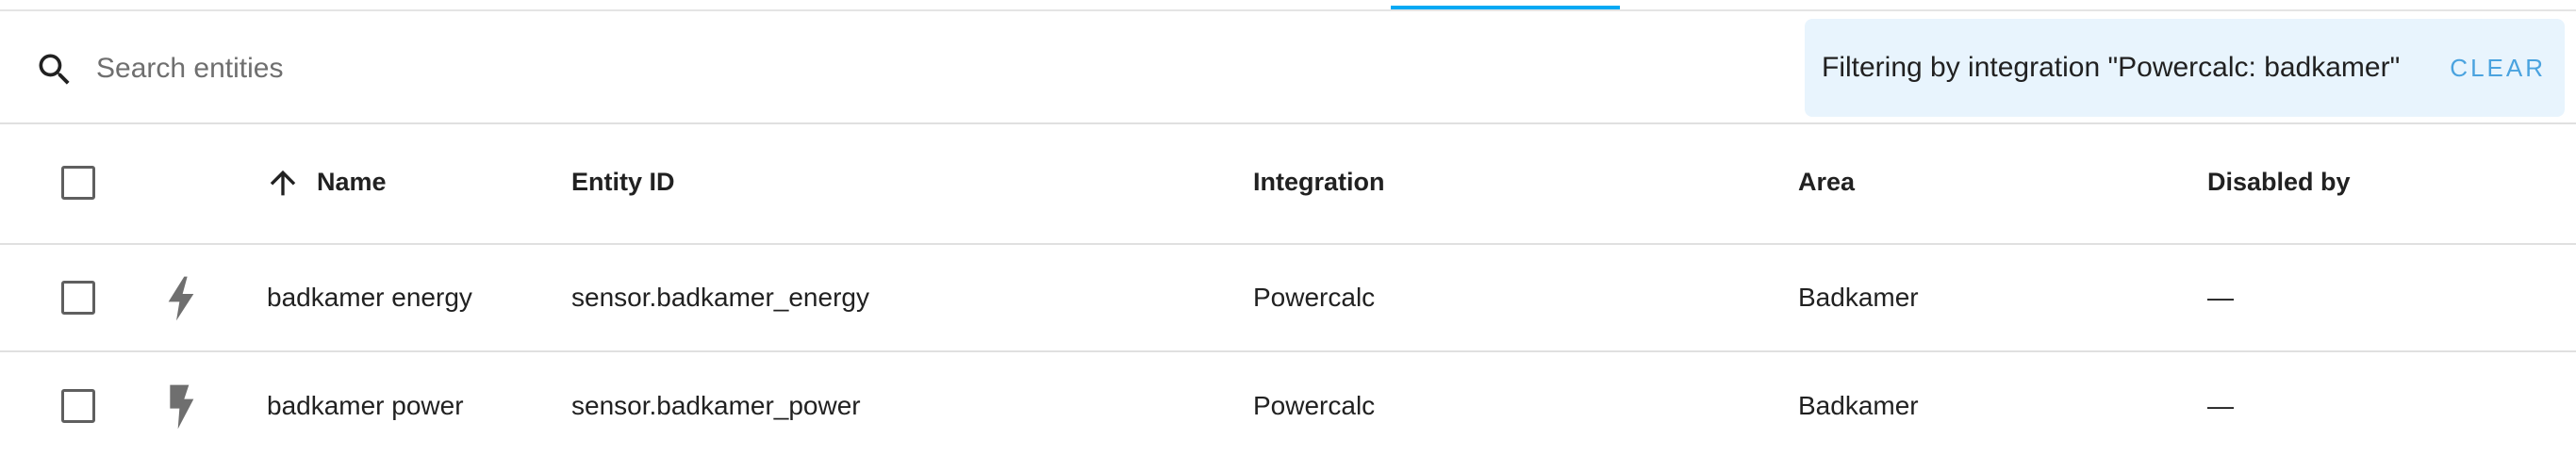 This screenshot has width=2576, height=471. I want to click on column-header-name: Name, so click(352, 182).